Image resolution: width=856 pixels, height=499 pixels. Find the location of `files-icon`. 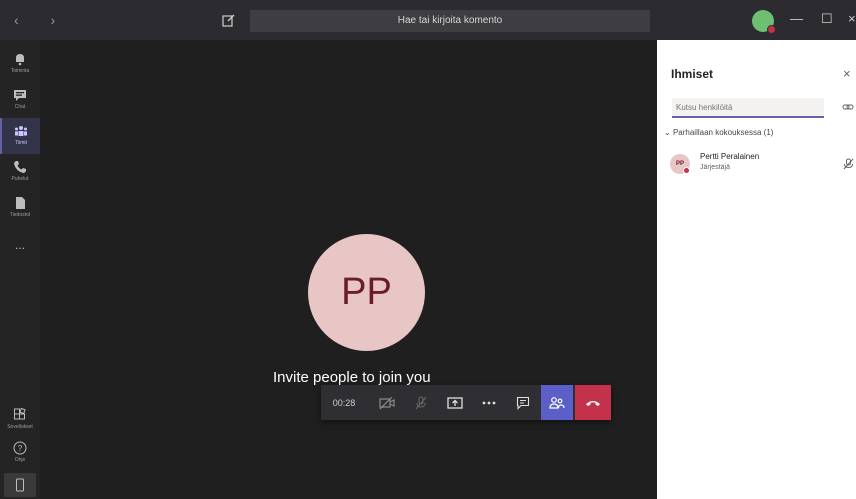

files-icon is located at coordinates (20, 203).